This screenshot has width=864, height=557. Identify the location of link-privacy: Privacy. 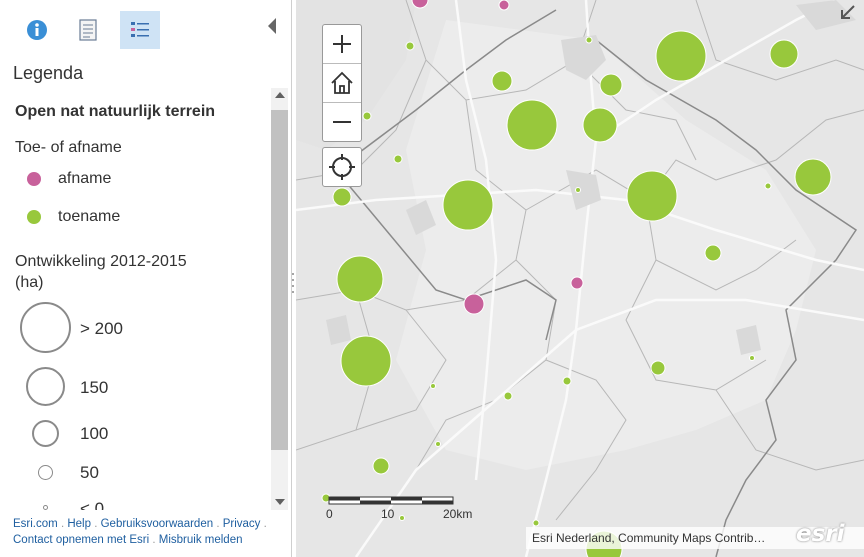
(242, 524).